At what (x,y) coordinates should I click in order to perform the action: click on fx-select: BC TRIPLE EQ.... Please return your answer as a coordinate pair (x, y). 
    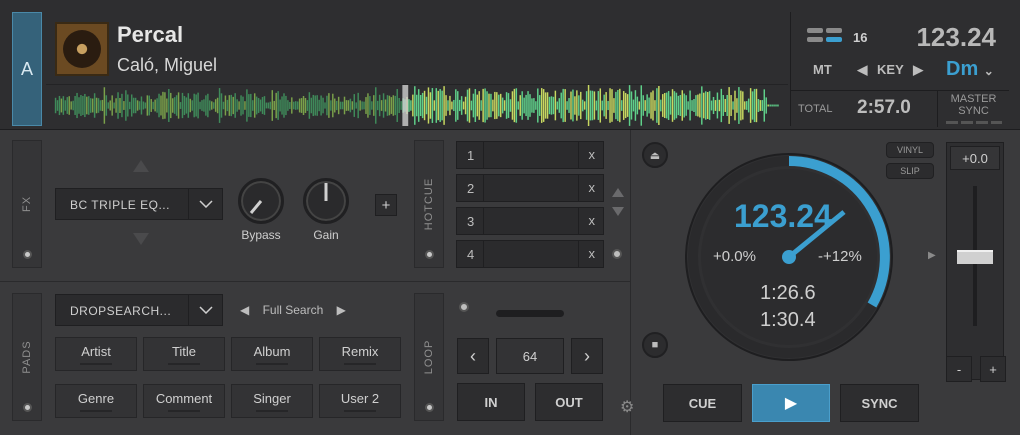
    Looking at the image, I should click on (139, 204).